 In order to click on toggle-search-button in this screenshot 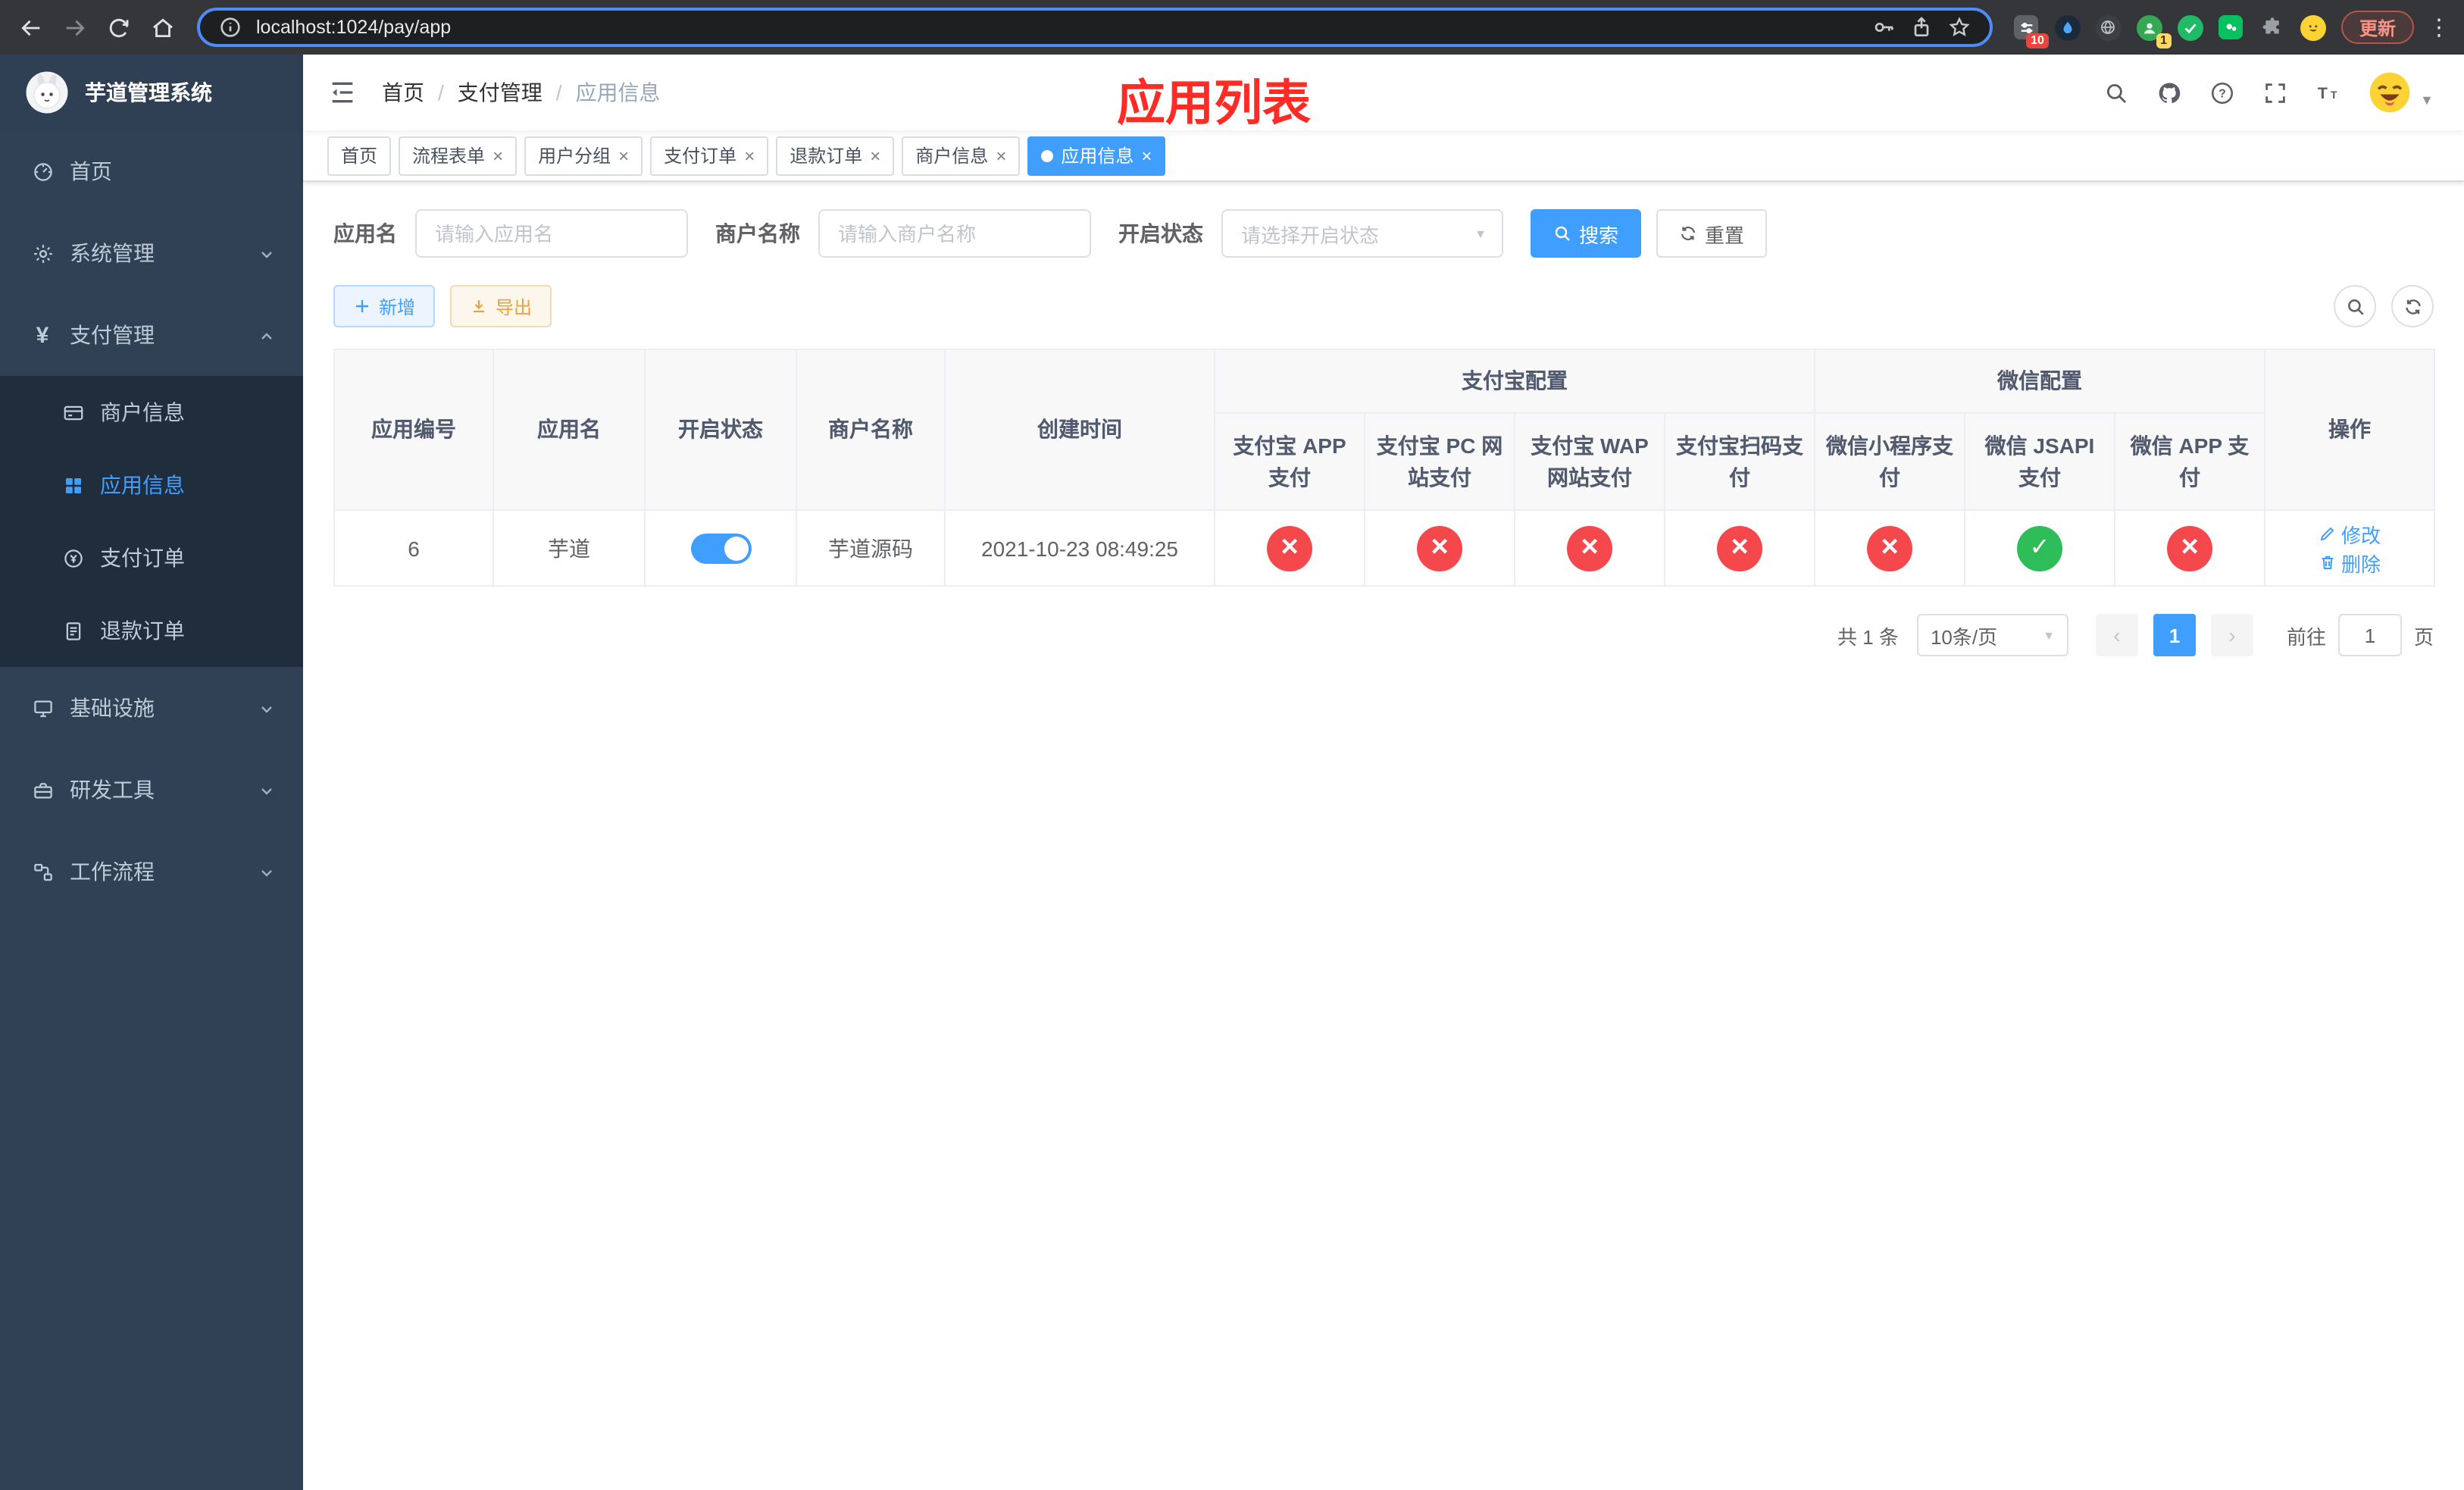, I will do `click(2355, 306)`.